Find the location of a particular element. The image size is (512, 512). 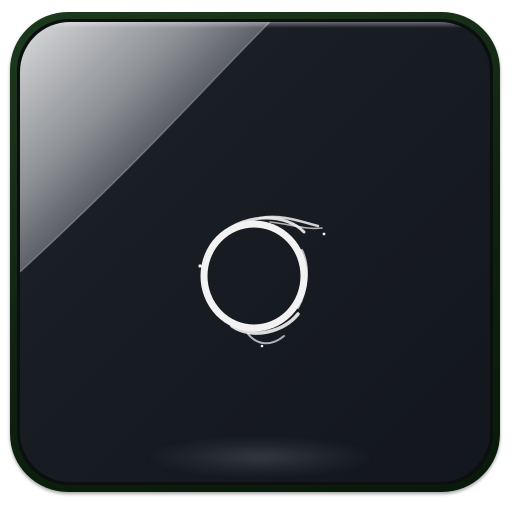

bottom-reflection is located at coordinates (260, 457).